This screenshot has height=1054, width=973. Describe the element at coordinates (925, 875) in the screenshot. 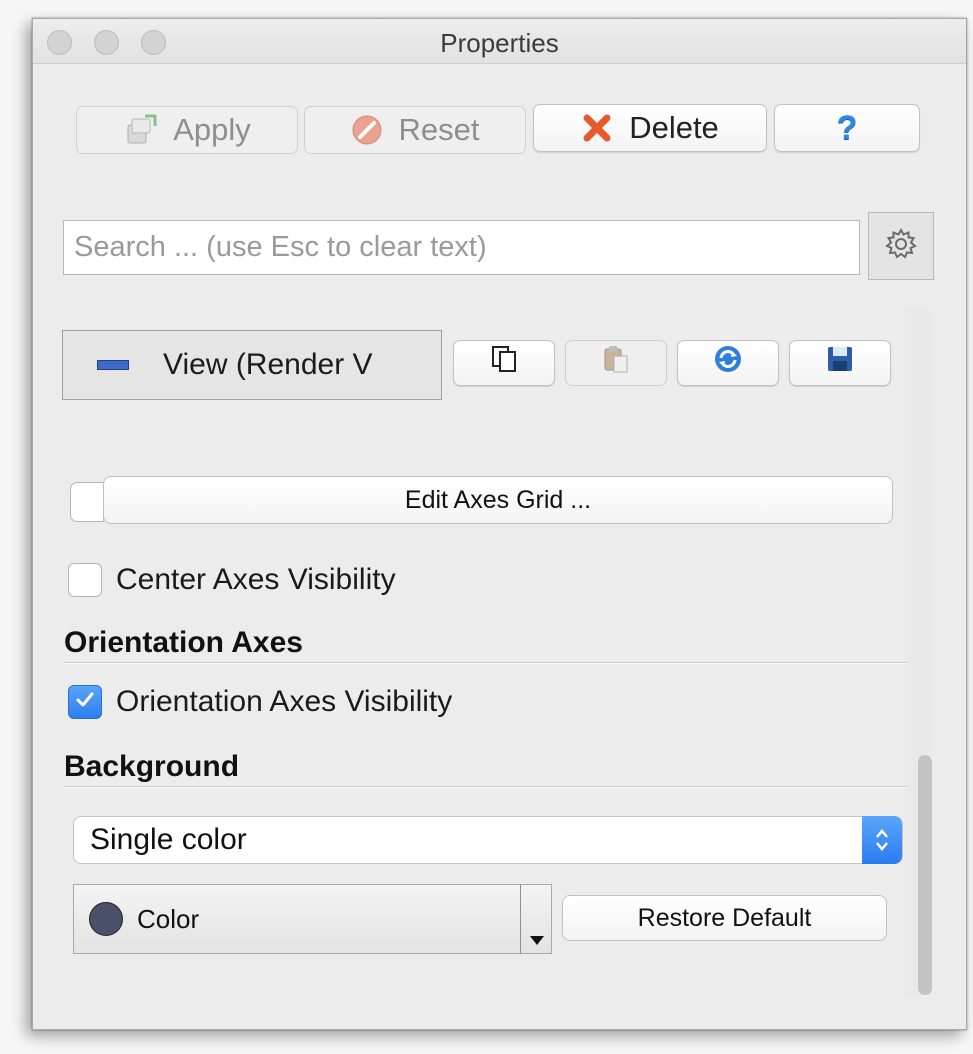

I see `scrollbar-thumb` at that location.